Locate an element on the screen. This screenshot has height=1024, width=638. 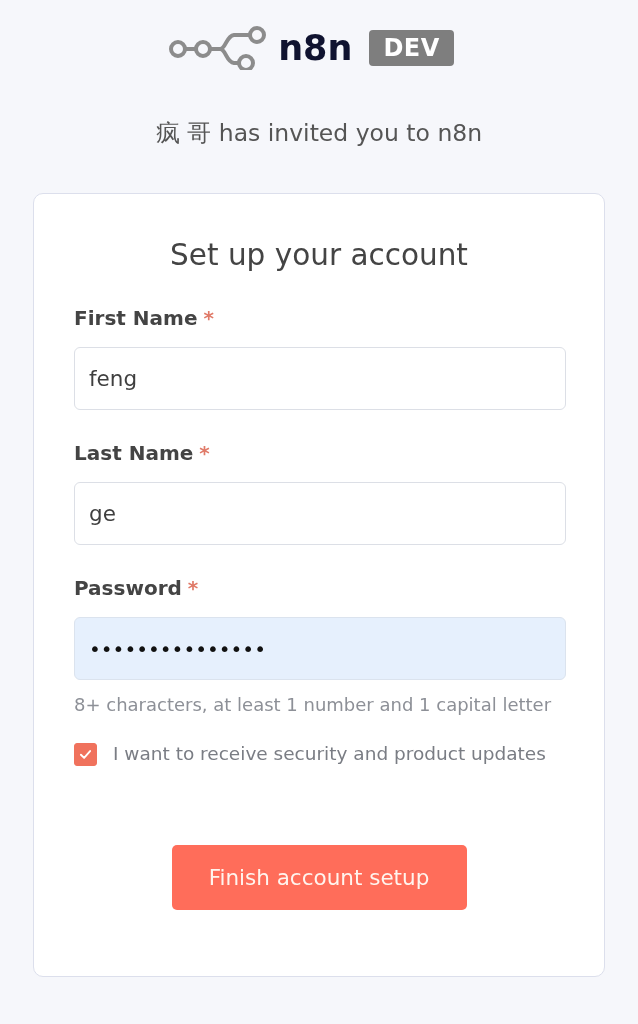
check-icon is located at coordinates (85, 754).